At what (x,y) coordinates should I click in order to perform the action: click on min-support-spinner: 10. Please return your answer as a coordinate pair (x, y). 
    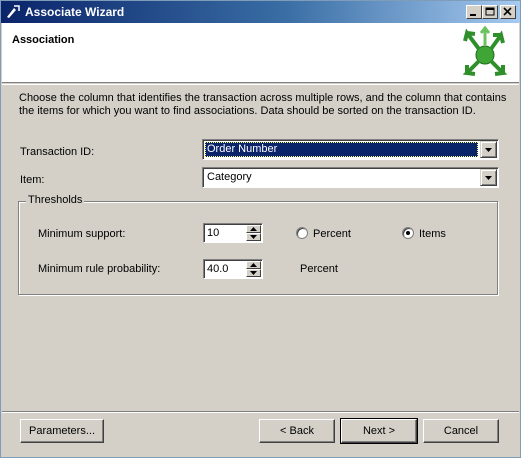
    Looking at the image, I should click on (233, 233).